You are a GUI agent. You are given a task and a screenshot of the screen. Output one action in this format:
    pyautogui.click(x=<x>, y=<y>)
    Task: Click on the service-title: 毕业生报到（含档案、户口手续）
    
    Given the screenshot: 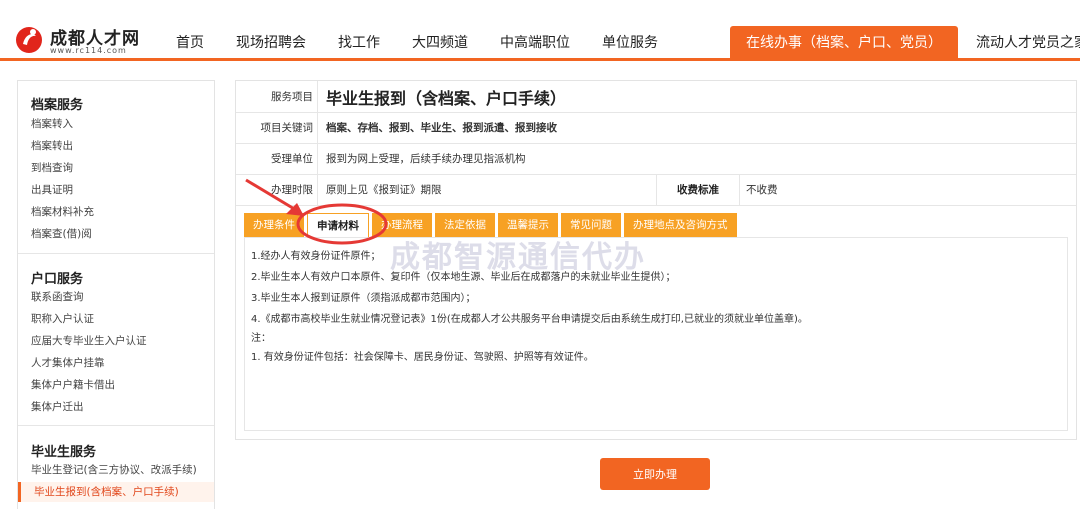 What is the action you would take?
    pyautogui.click(x=446, y=98)
    